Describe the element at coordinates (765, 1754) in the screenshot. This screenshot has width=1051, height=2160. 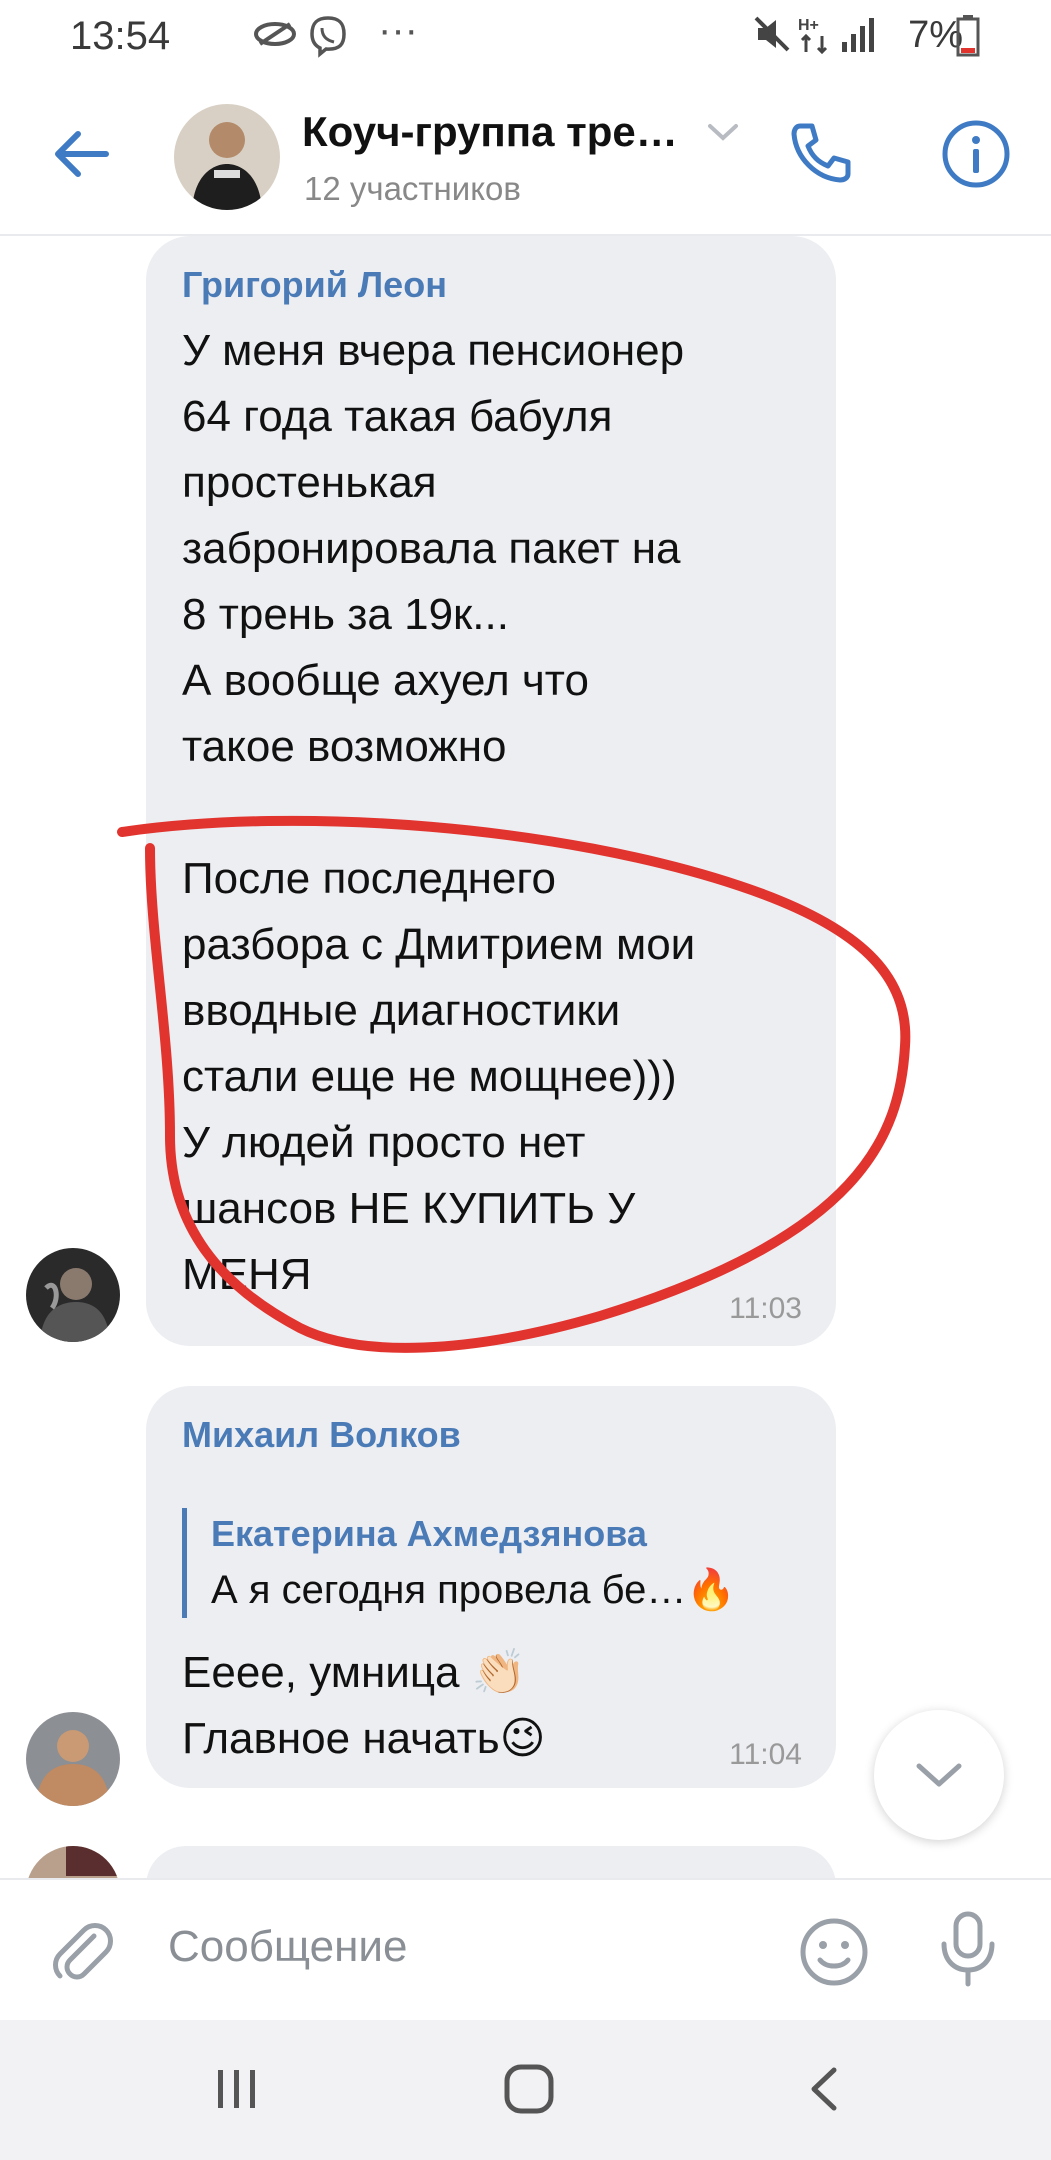
I see `message-time: 11:04` at that location.